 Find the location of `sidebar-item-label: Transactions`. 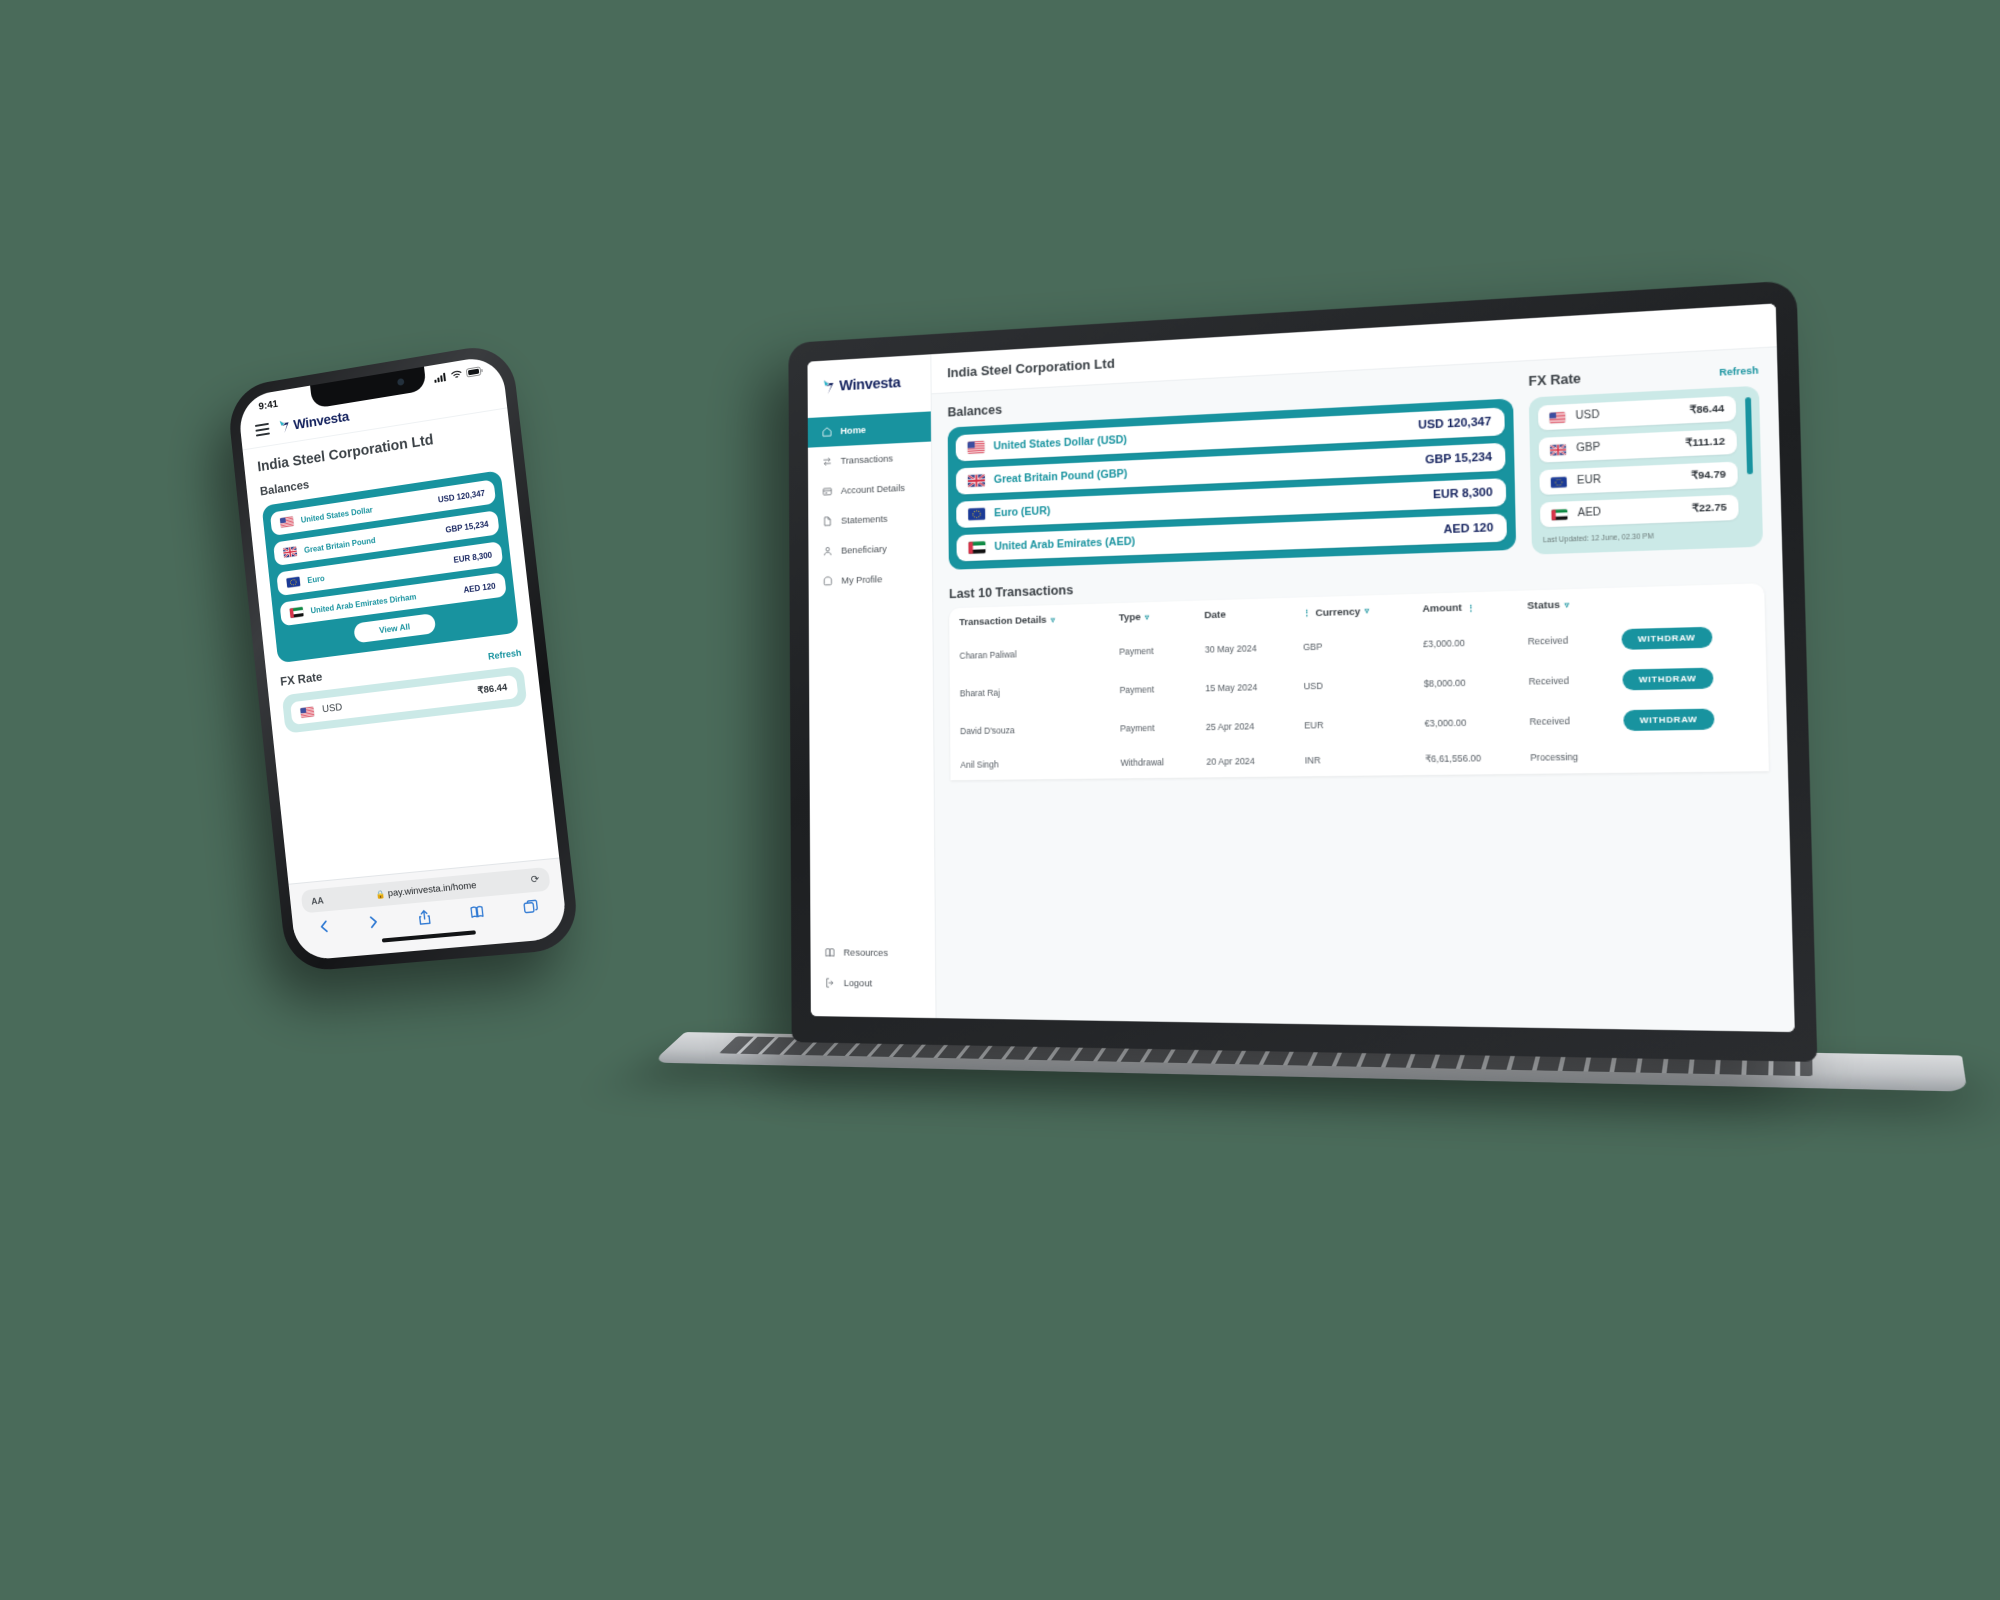

sidebar-item-label: Transactions is located at coordinates (867, 459).